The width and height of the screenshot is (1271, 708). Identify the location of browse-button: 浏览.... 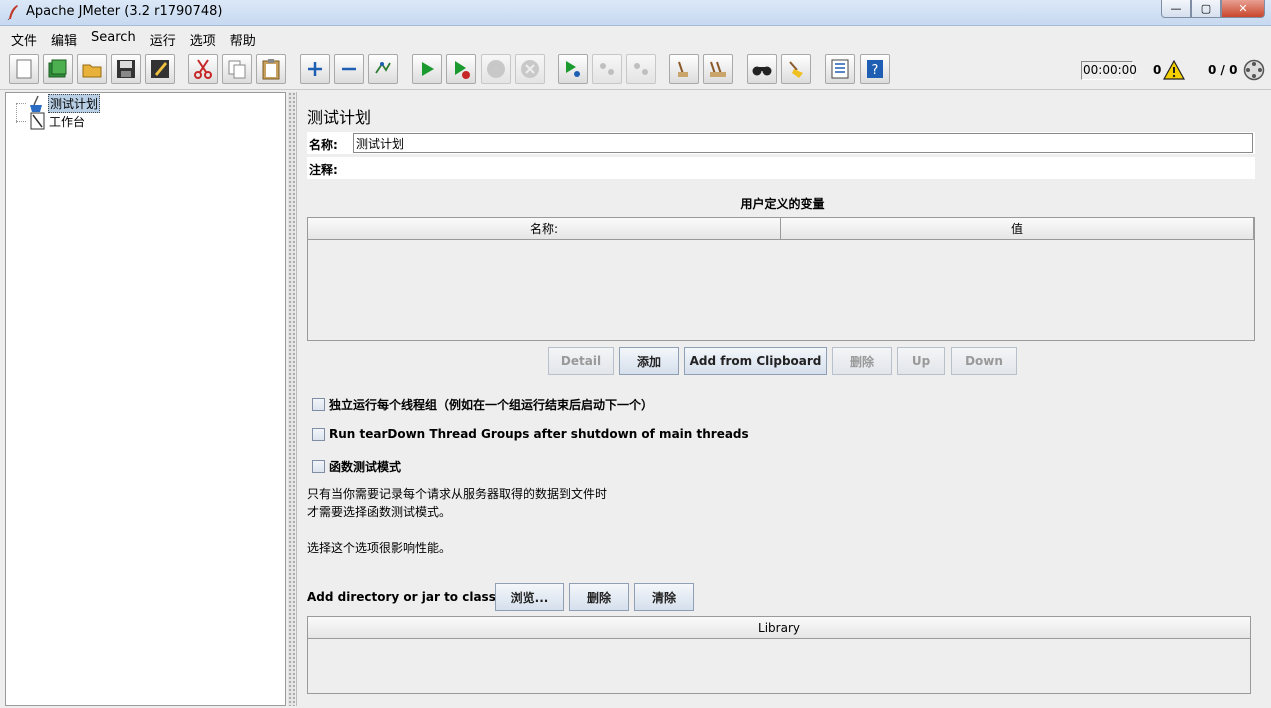
(529, 597).